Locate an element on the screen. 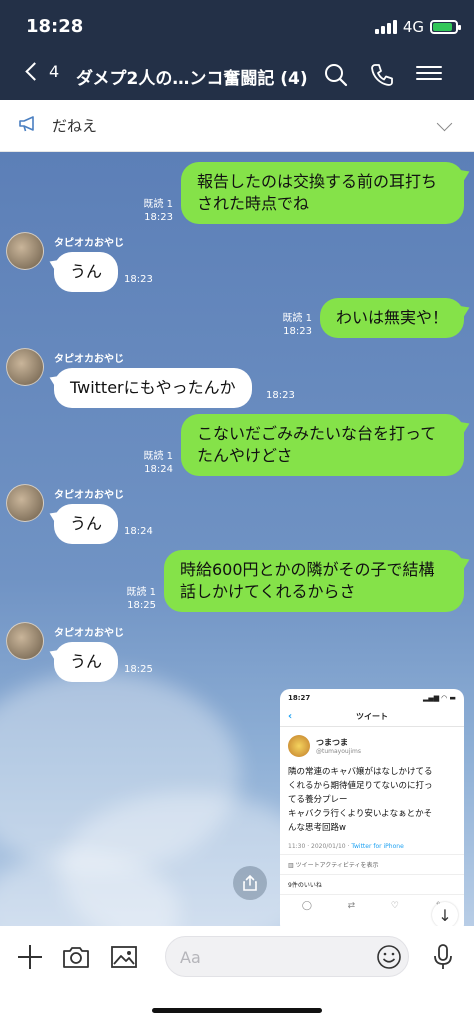 The image size is (474, 1024). message-line: 時給600円とかの隣がその子で結構 is located at coordinates (307, 569).